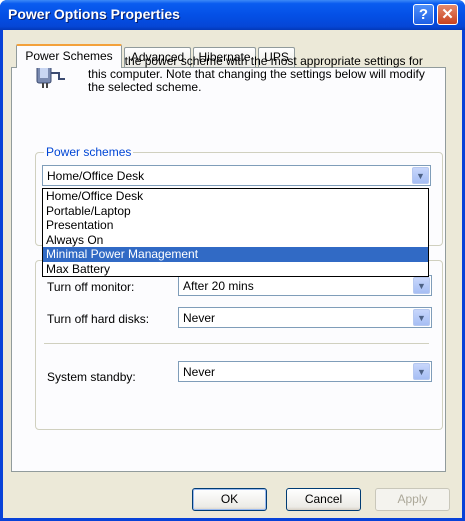  What do you see at coordinates (69, 56) in the screenshot?
I see `tab-power-schemes: Power Schemes` at bounding box center [69, 56].